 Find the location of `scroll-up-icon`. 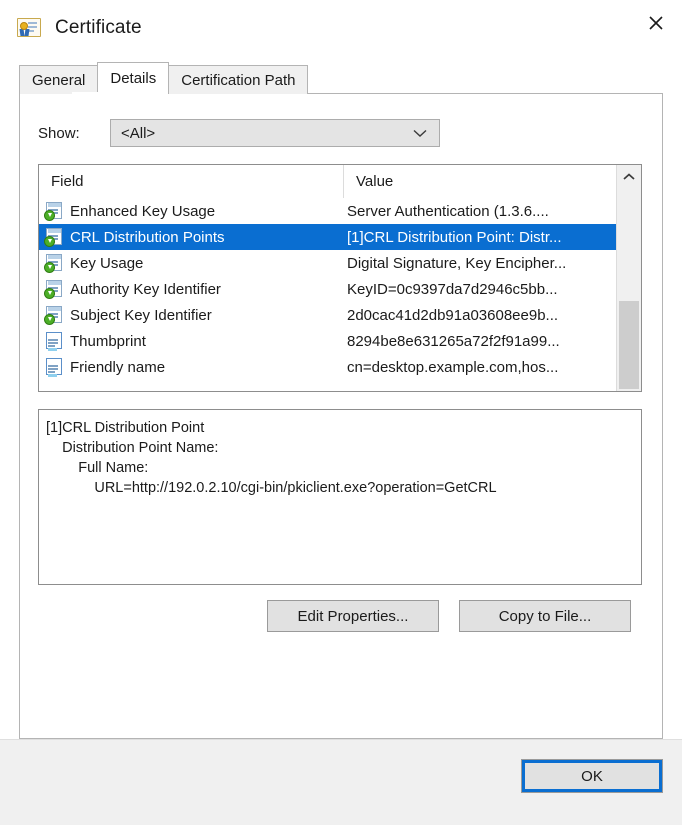

scroll-up-icon is located at coordinates (629, 177).